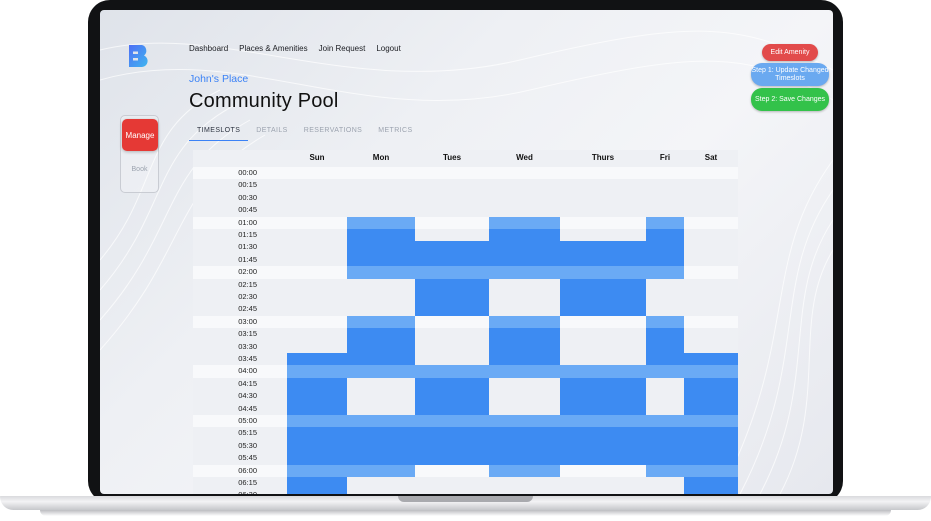 This screenshot has height=521, width=931. What do you see at coordinates (140, 135) in the screenshot?
I see `manage-button: Manage` at bounding box center [140, 135].